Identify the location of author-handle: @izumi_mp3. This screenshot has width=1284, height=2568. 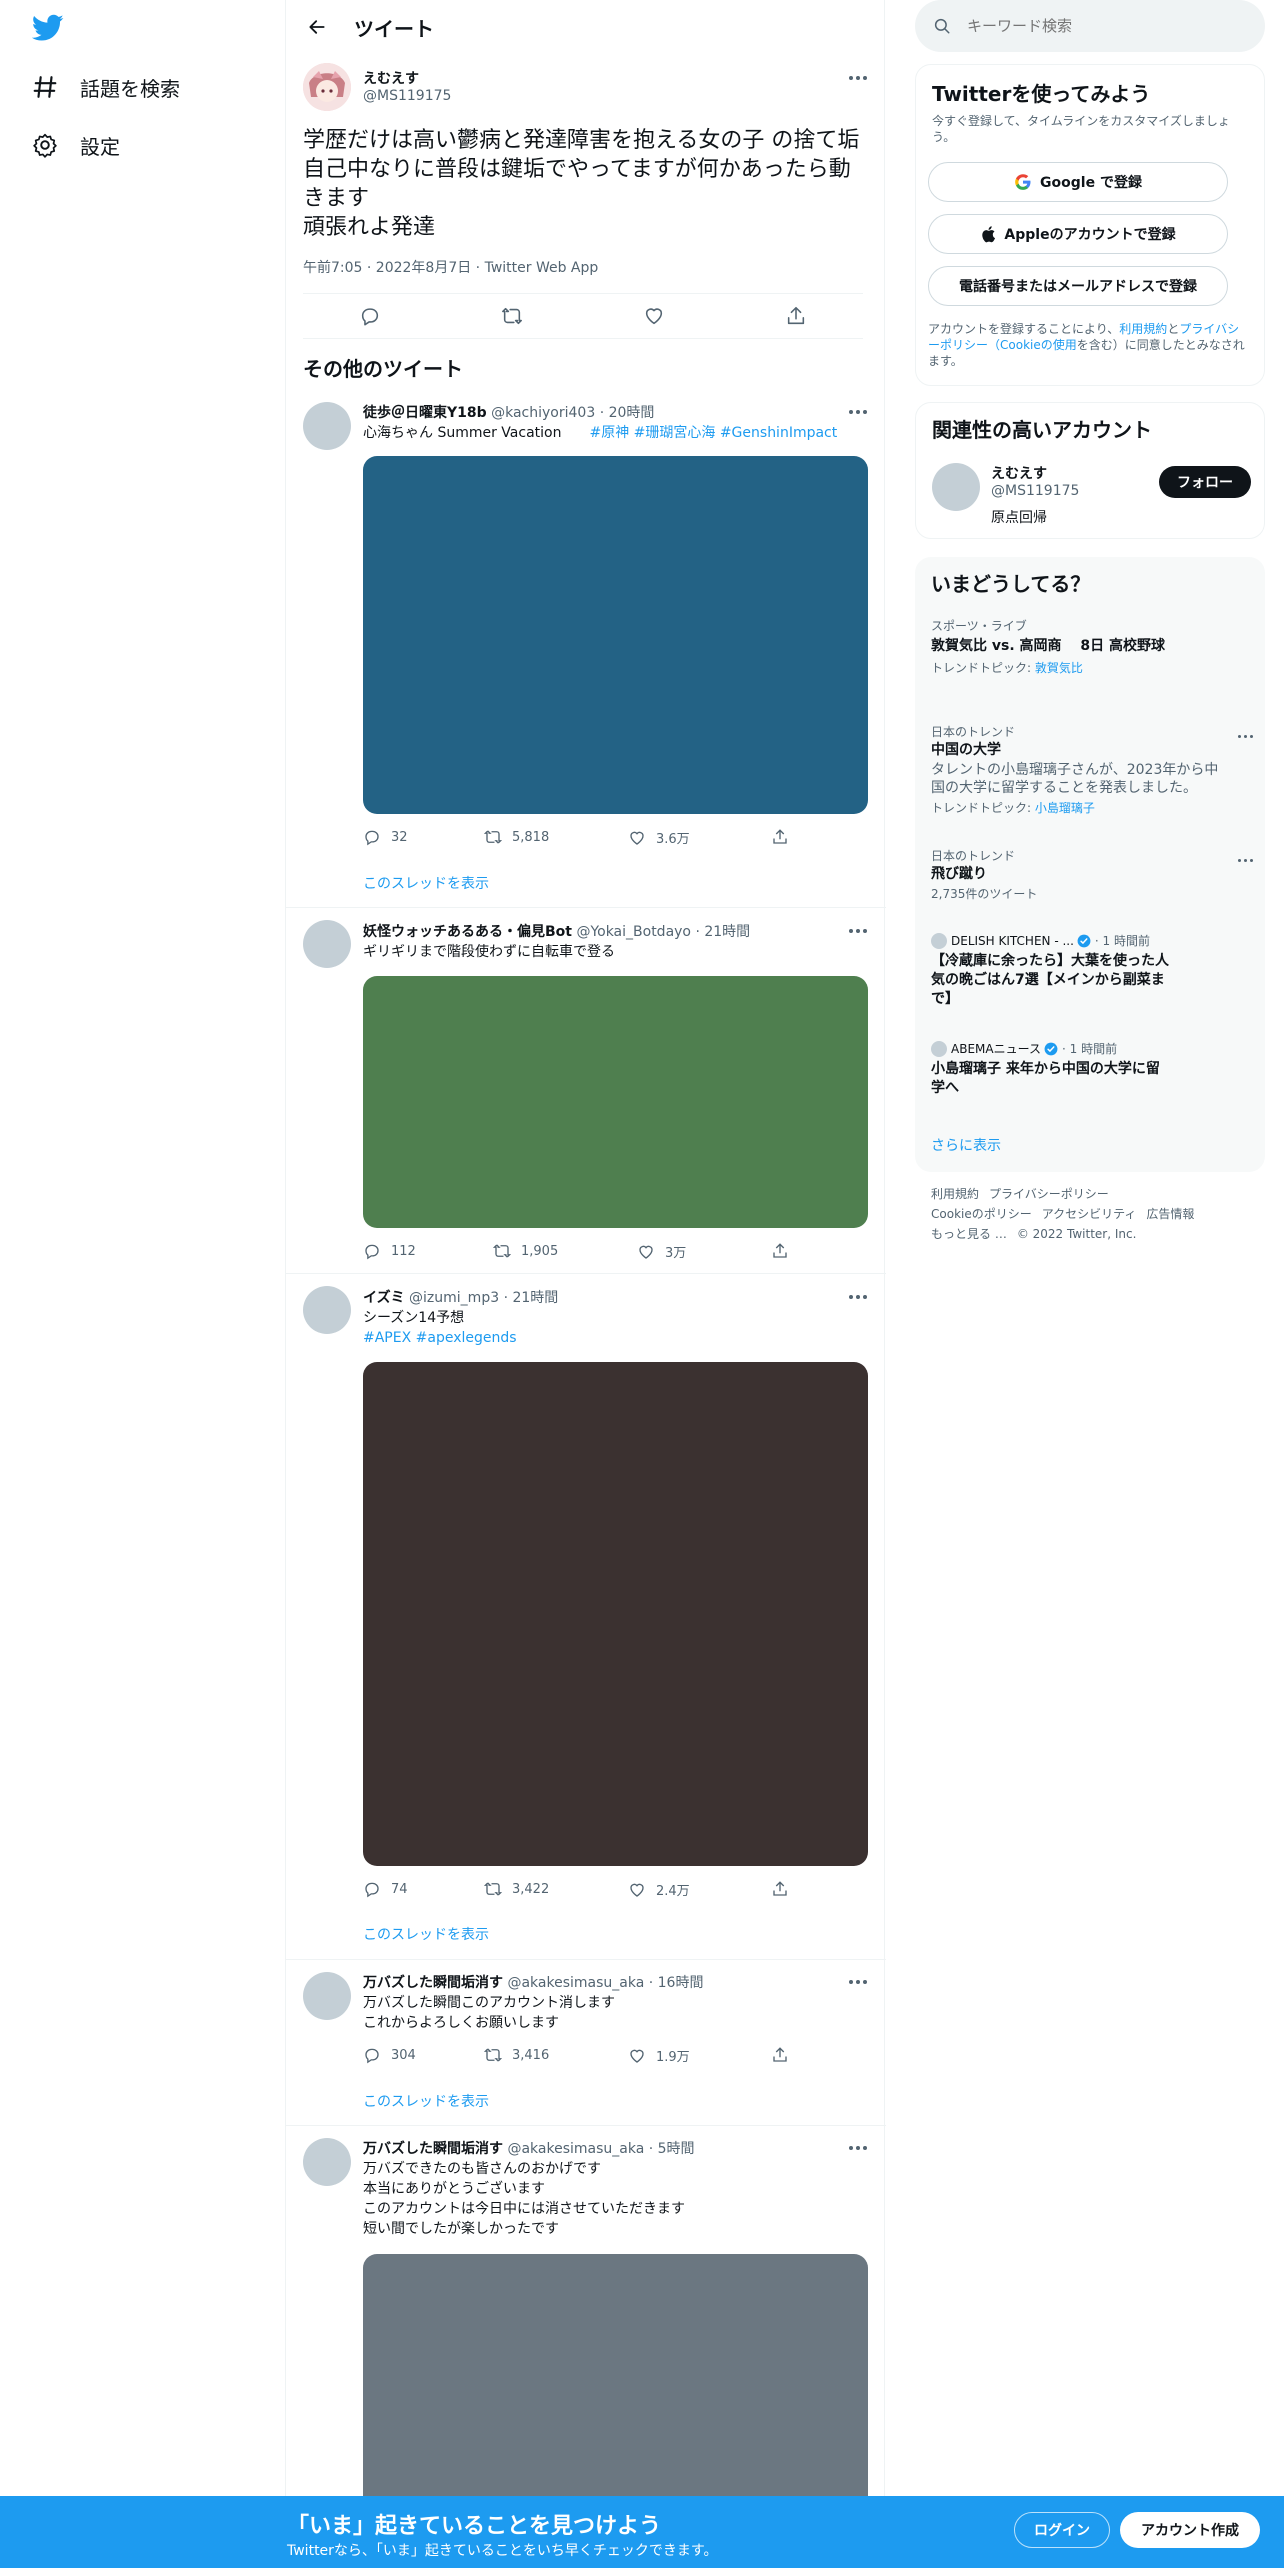
(454, 1298).